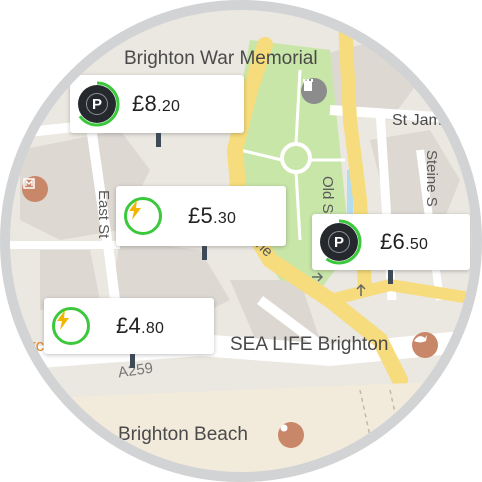 The width and height of the screenshot is (482, 482). I want to click on price-label: £6.50, so click(404, 241).